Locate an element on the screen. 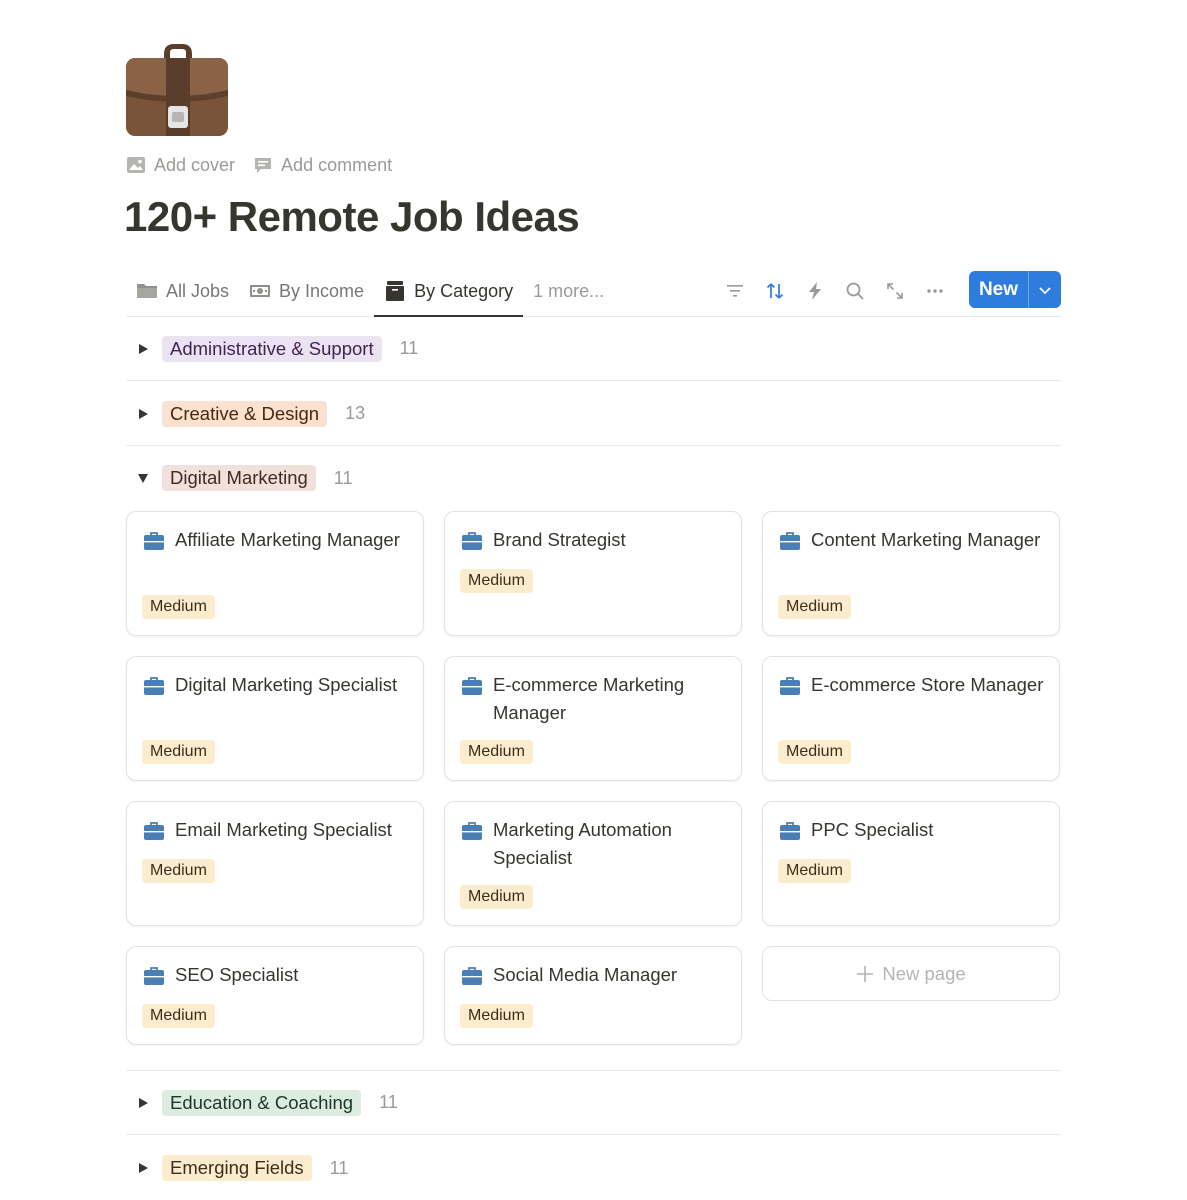  tab-label: All Jobs is located at coordinates (198, 290).